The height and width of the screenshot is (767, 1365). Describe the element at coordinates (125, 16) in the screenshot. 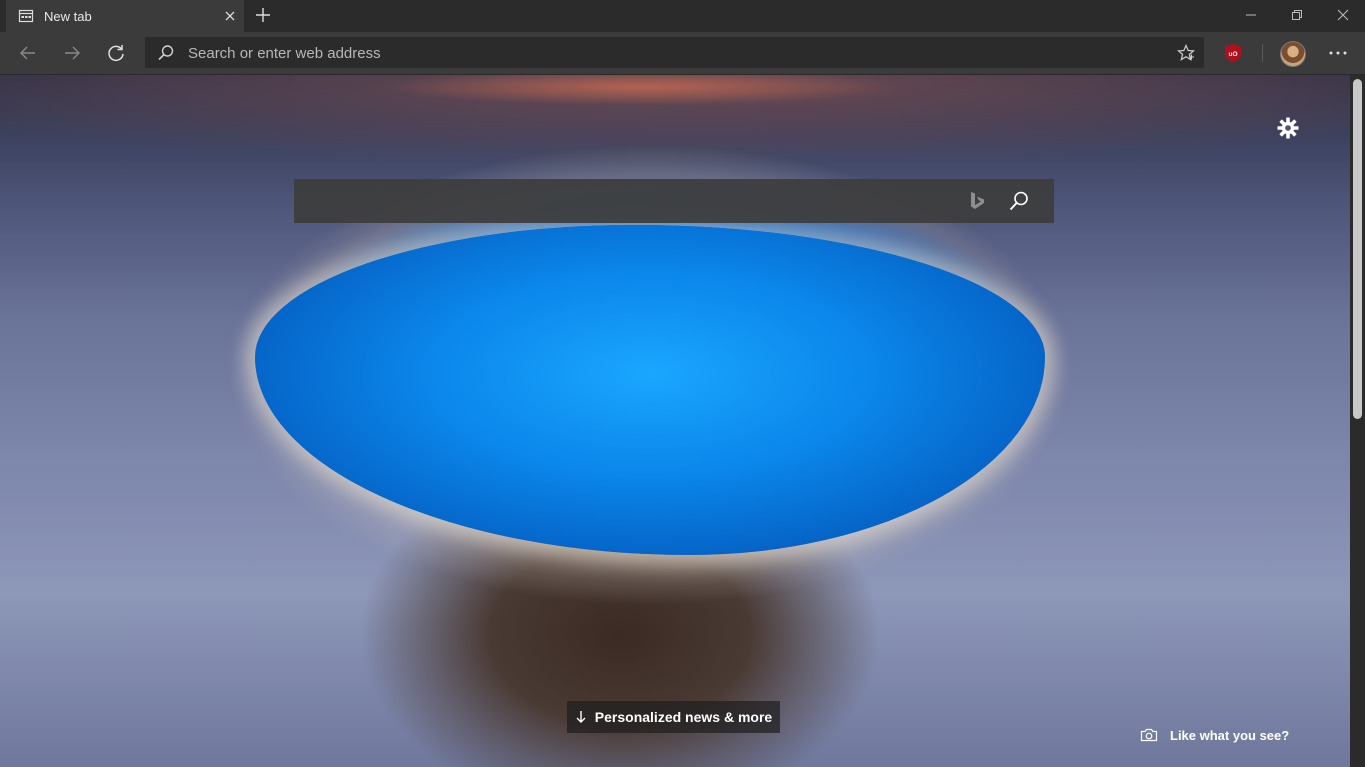

I see `tab-new-tab: New tab` at that location.